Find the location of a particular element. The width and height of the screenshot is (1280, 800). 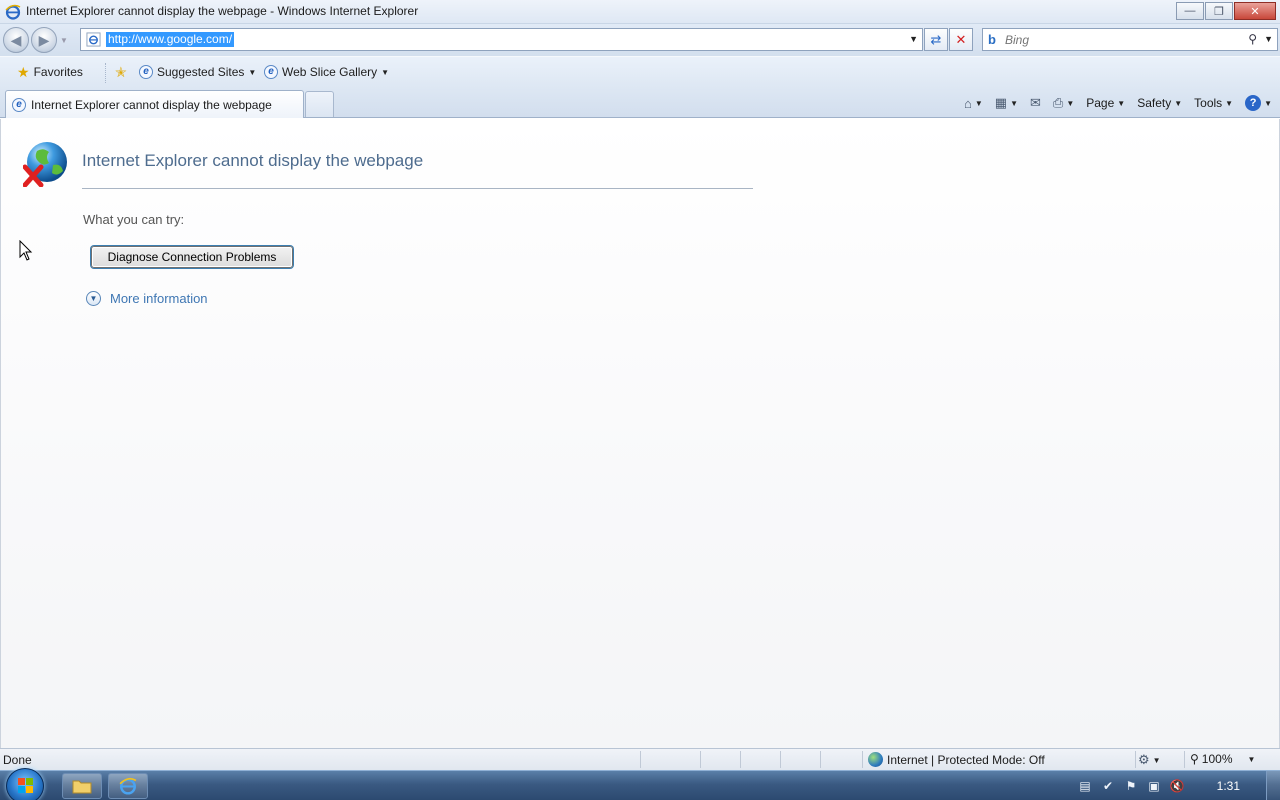

status-text: Done is located at coordinates (17, 760).